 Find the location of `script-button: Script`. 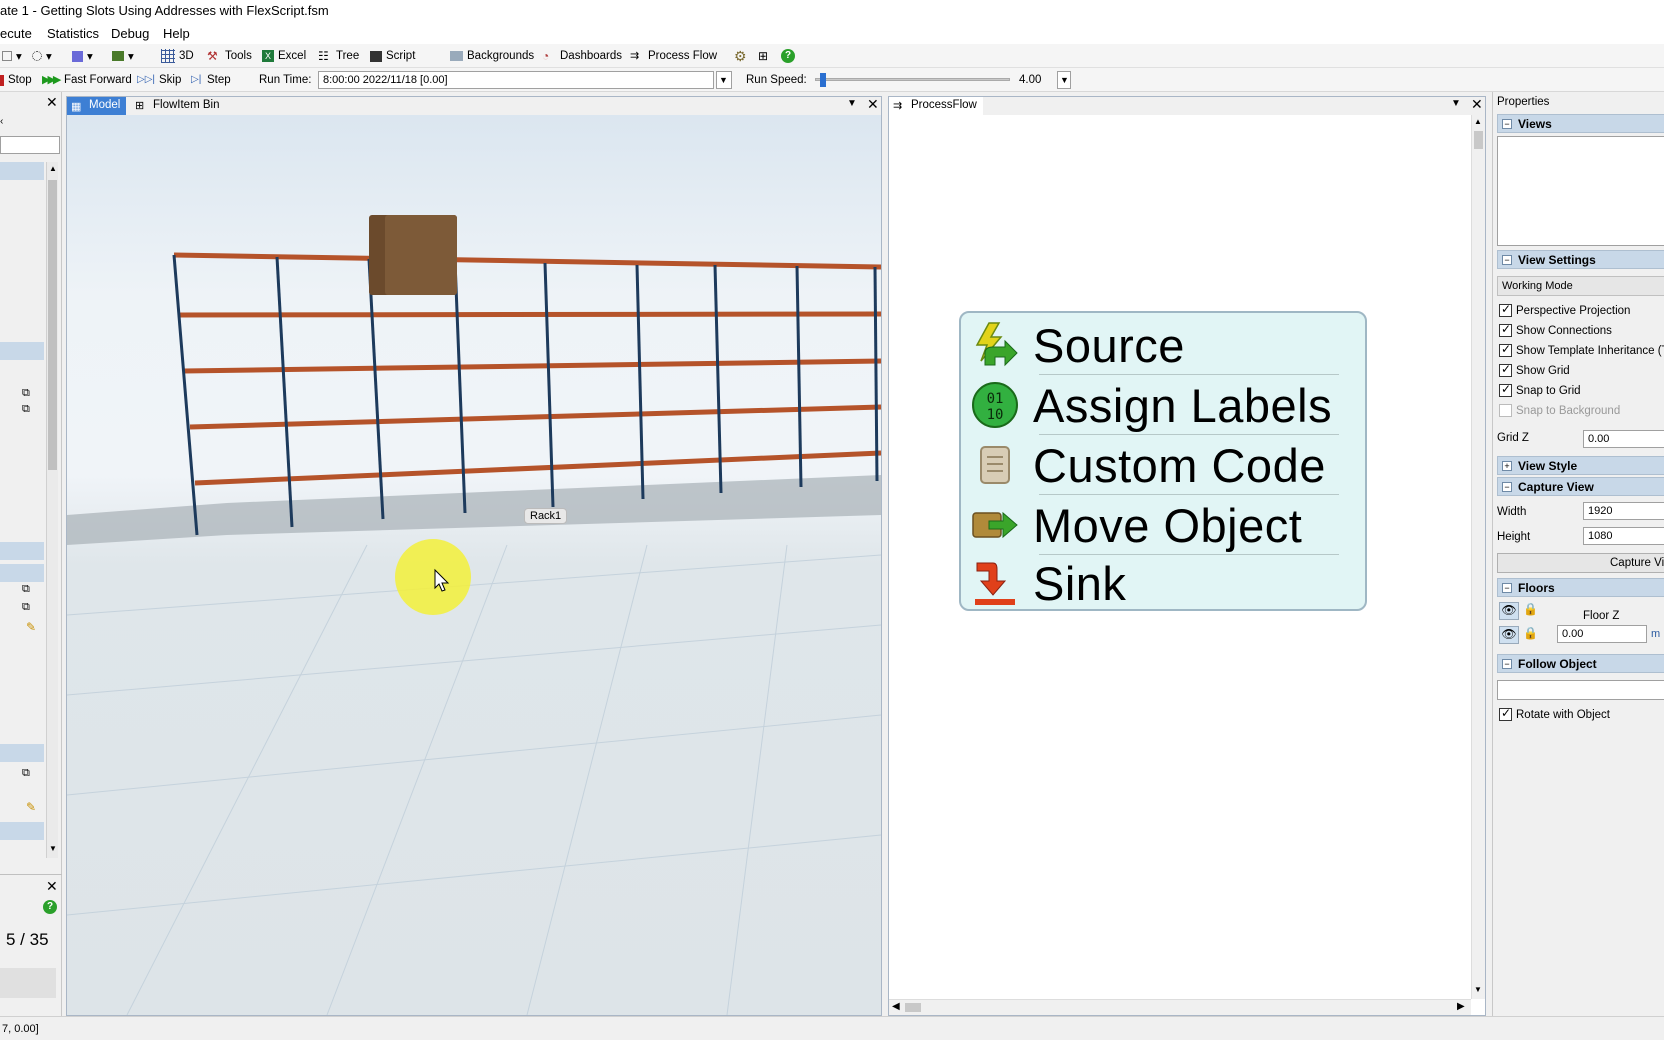

script-button: Script is located at coordinates (392, 56).